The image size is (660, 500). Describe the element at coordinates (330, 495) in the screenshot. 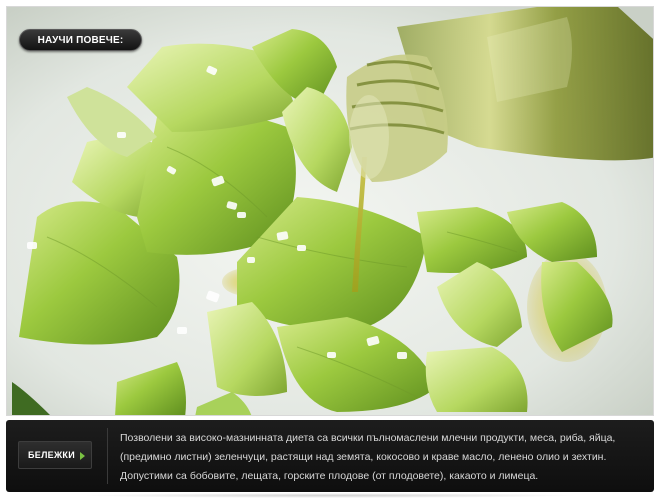

I see `panel-shadow` at that location.